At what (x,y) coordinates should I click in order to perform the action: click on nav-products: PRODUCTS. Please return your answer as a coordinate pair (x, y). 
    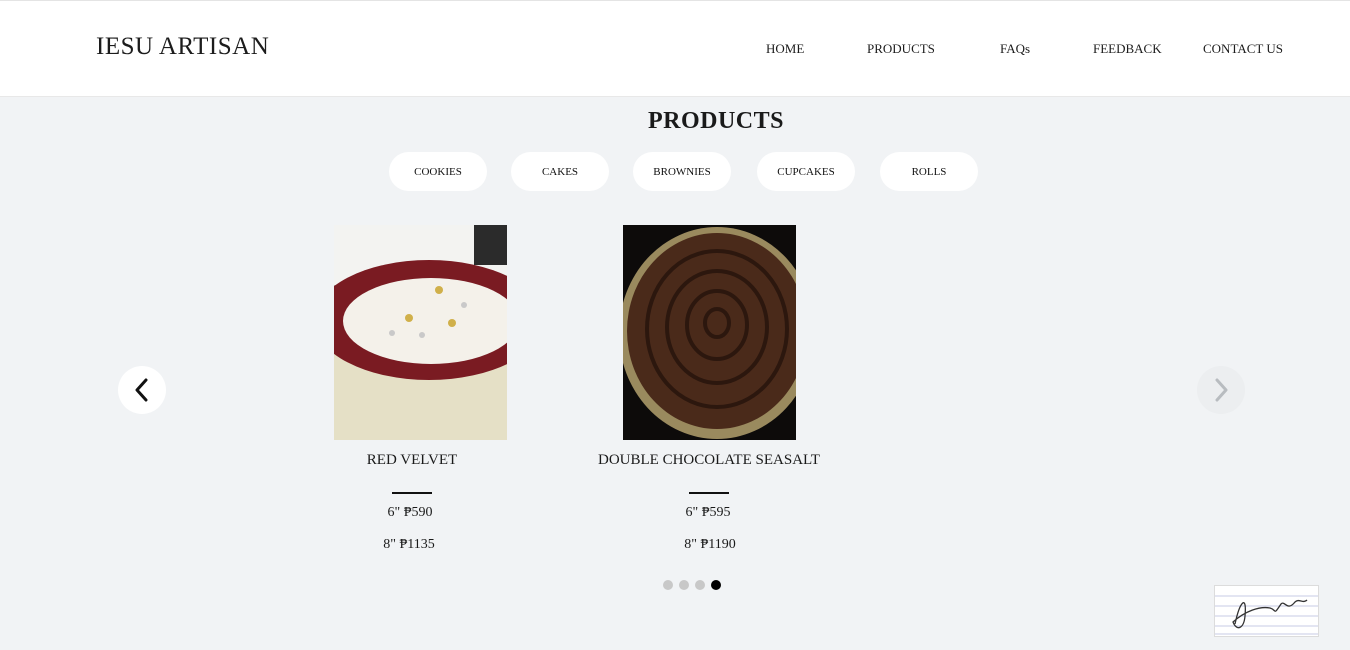
    Looking at the image, I should click on (901, 49).